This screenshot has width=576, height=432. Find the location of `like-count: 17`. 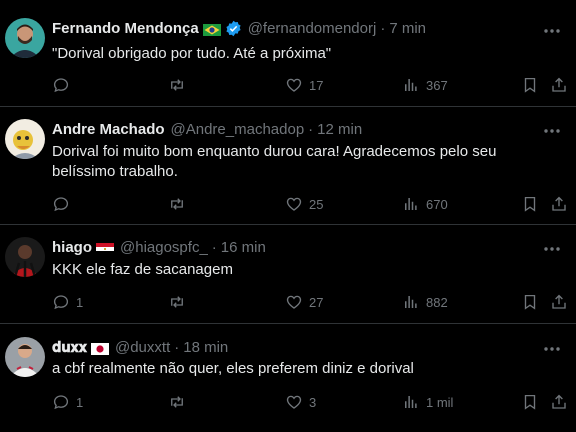

like-count: 17 is located at coordinates (316, 85).